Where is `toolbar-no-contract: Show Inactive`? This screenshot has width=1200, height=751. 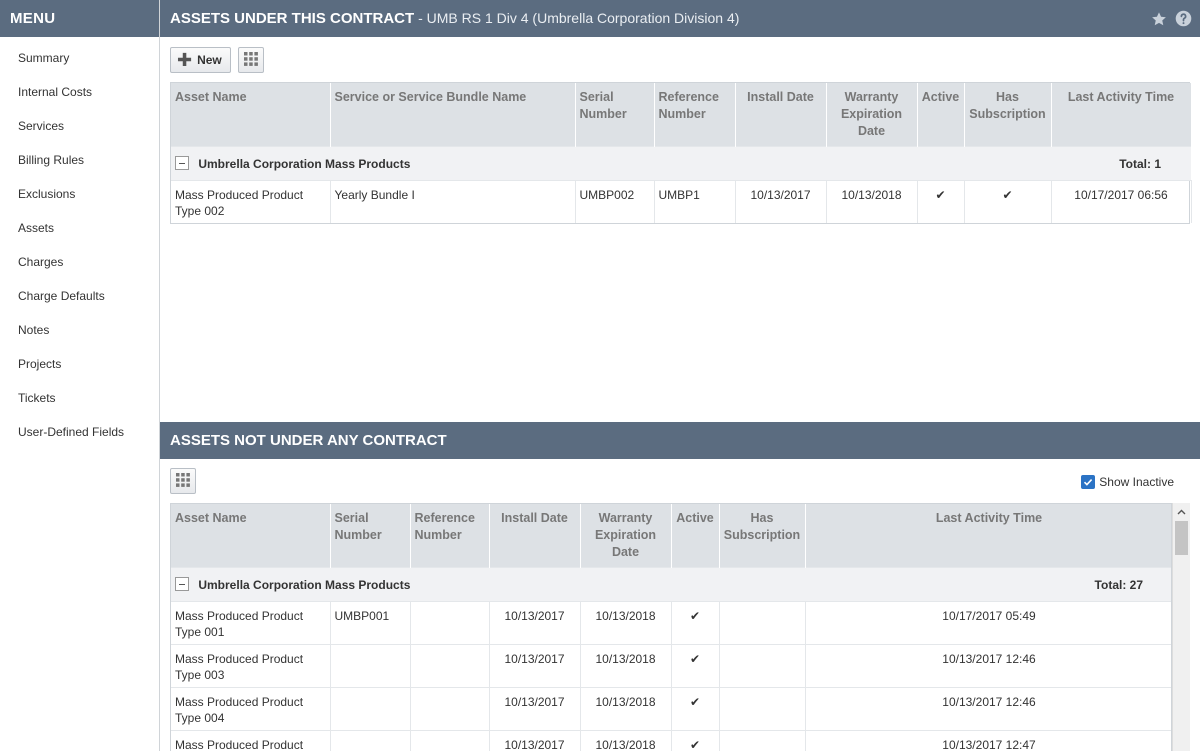
toolbar-no-contract: Show Inactive is located at coordinates (680, 481).